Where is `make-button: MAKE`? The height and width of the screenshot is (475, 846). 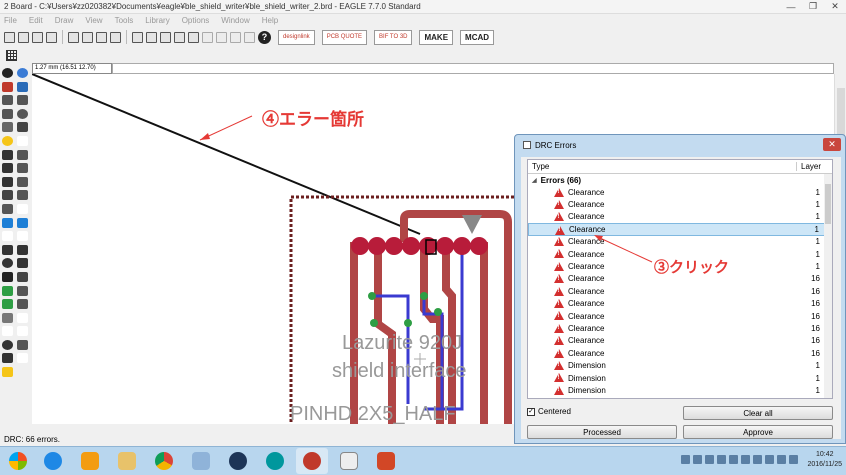
make-button: MAKE is located at coordinates (436, 37).